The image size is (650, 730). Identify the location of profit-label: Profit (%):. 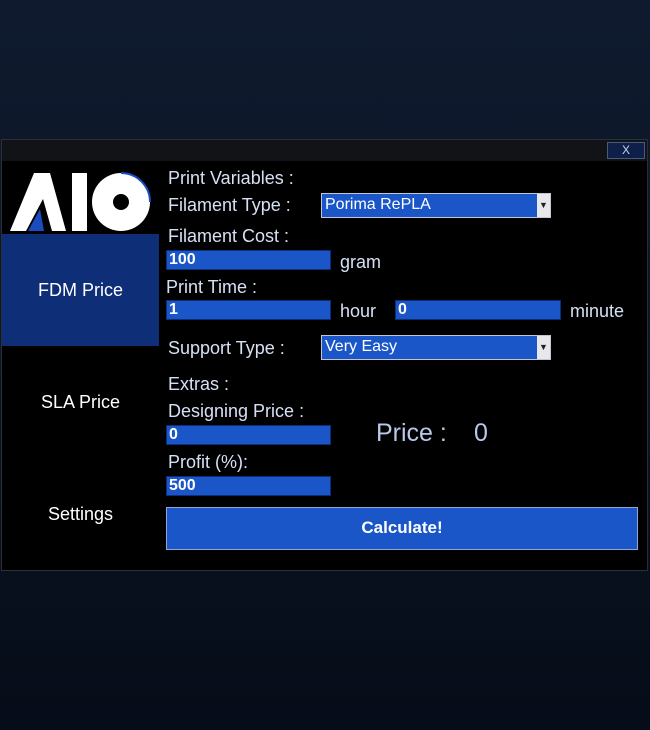
(208, 462).